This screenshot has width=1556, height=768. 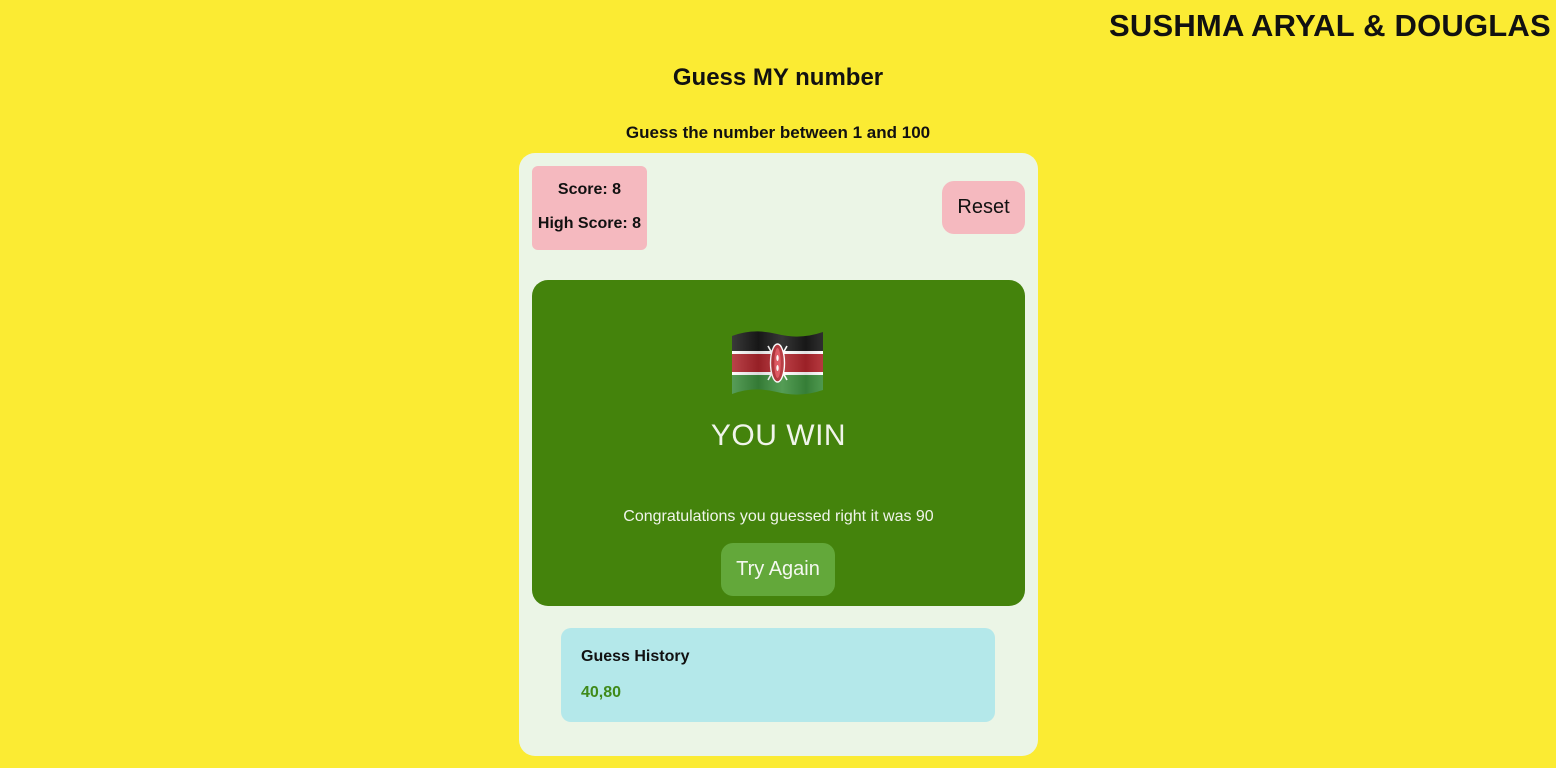 I want to click on kenya-flag-icon, so click(x=777, y=363).